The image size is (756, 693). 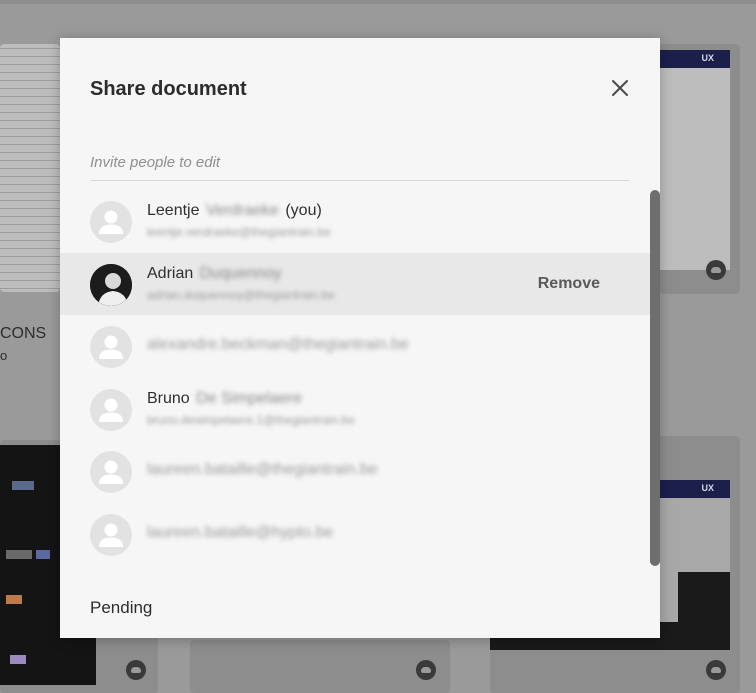 I want to click on collaborator-email: laureen.bataille@thegiantrain.be, so click(x=262, y=469).